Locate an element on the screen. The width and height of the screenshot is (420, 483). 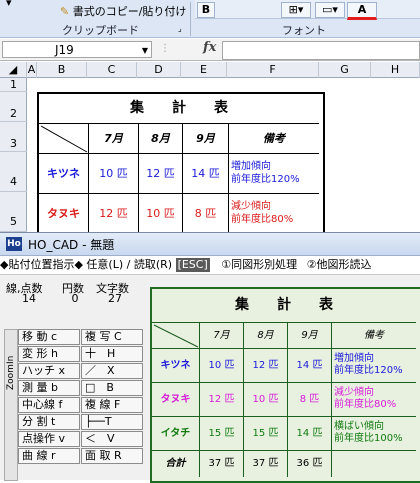
remark-line: 減少傾向 is located at coordinates (251, 206).